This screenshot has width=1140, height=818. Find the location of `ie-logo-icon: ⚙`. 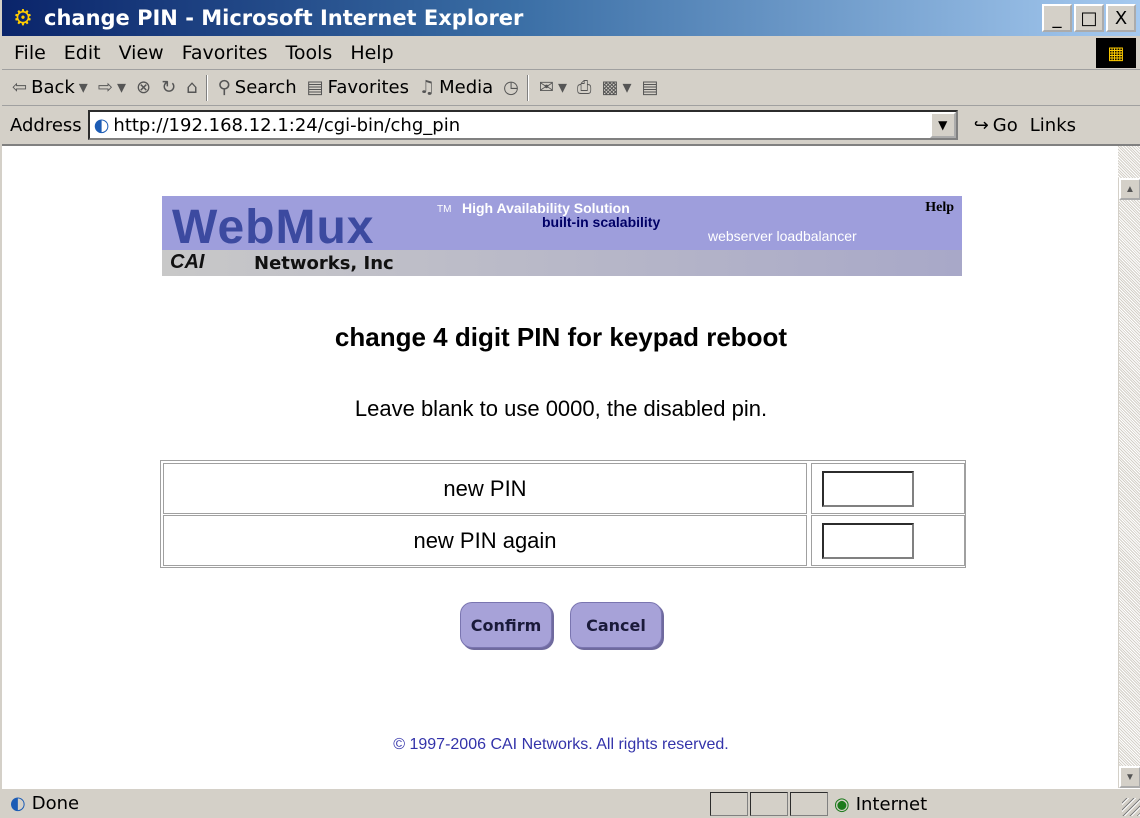

ie-logo-icon: ⚙ is located at coordinates (23, 17).